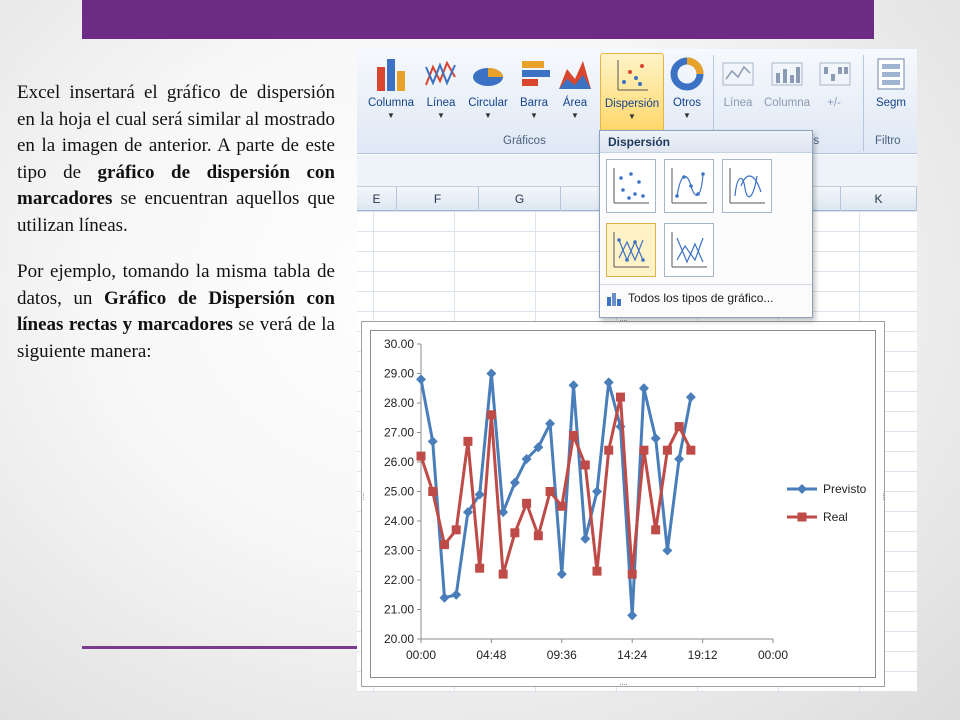 The height and width of the screenshot is (720, 960). Describe the element at coordinates (524, 141) in the screenshot. I see `group-label-charts: Gráficos` at that location.